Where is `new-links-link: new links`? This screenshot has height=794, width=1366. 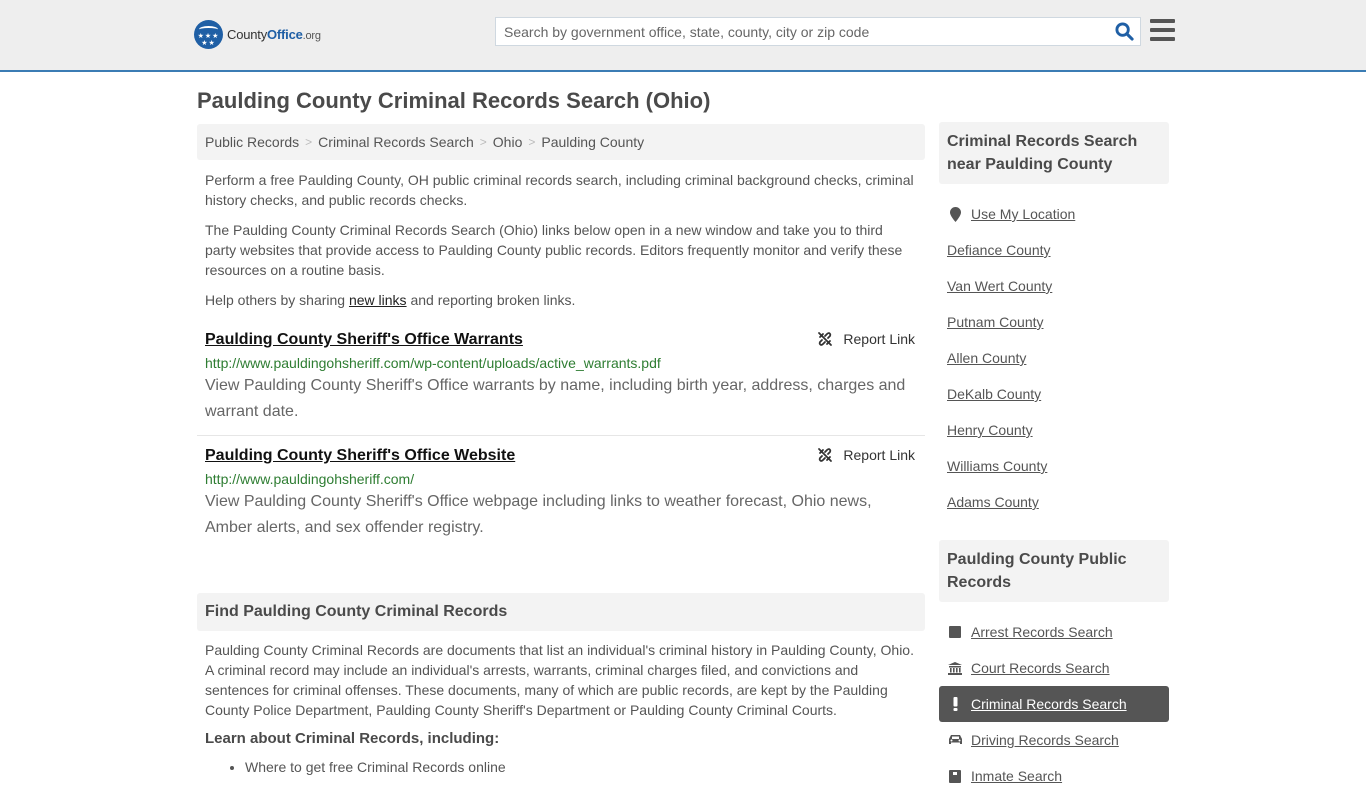 new-links-link: new links is located at coordinates (378, 300).